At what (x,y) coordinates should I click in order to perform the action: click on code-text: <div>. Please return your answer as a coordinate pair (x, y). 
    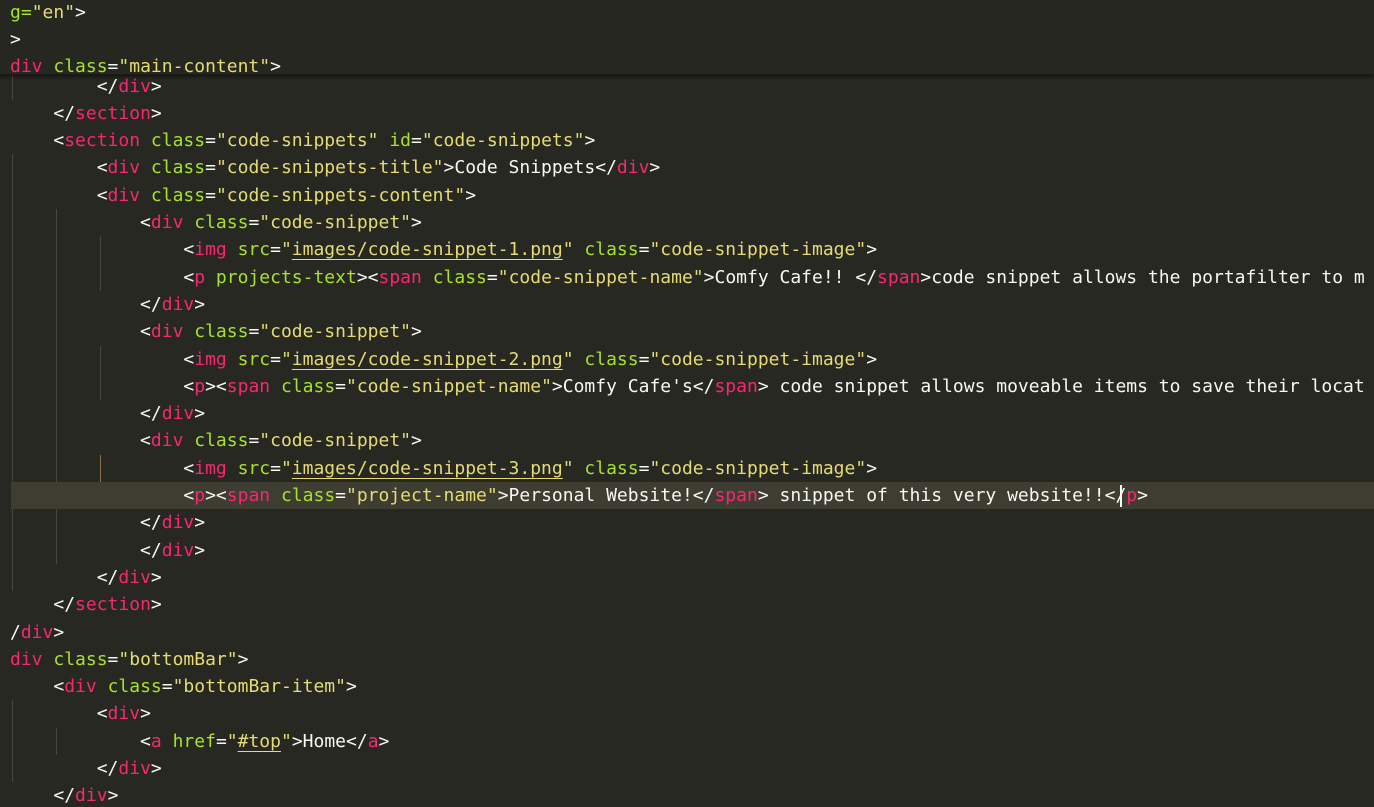
    Looking at the image, I should click on (80, 713).